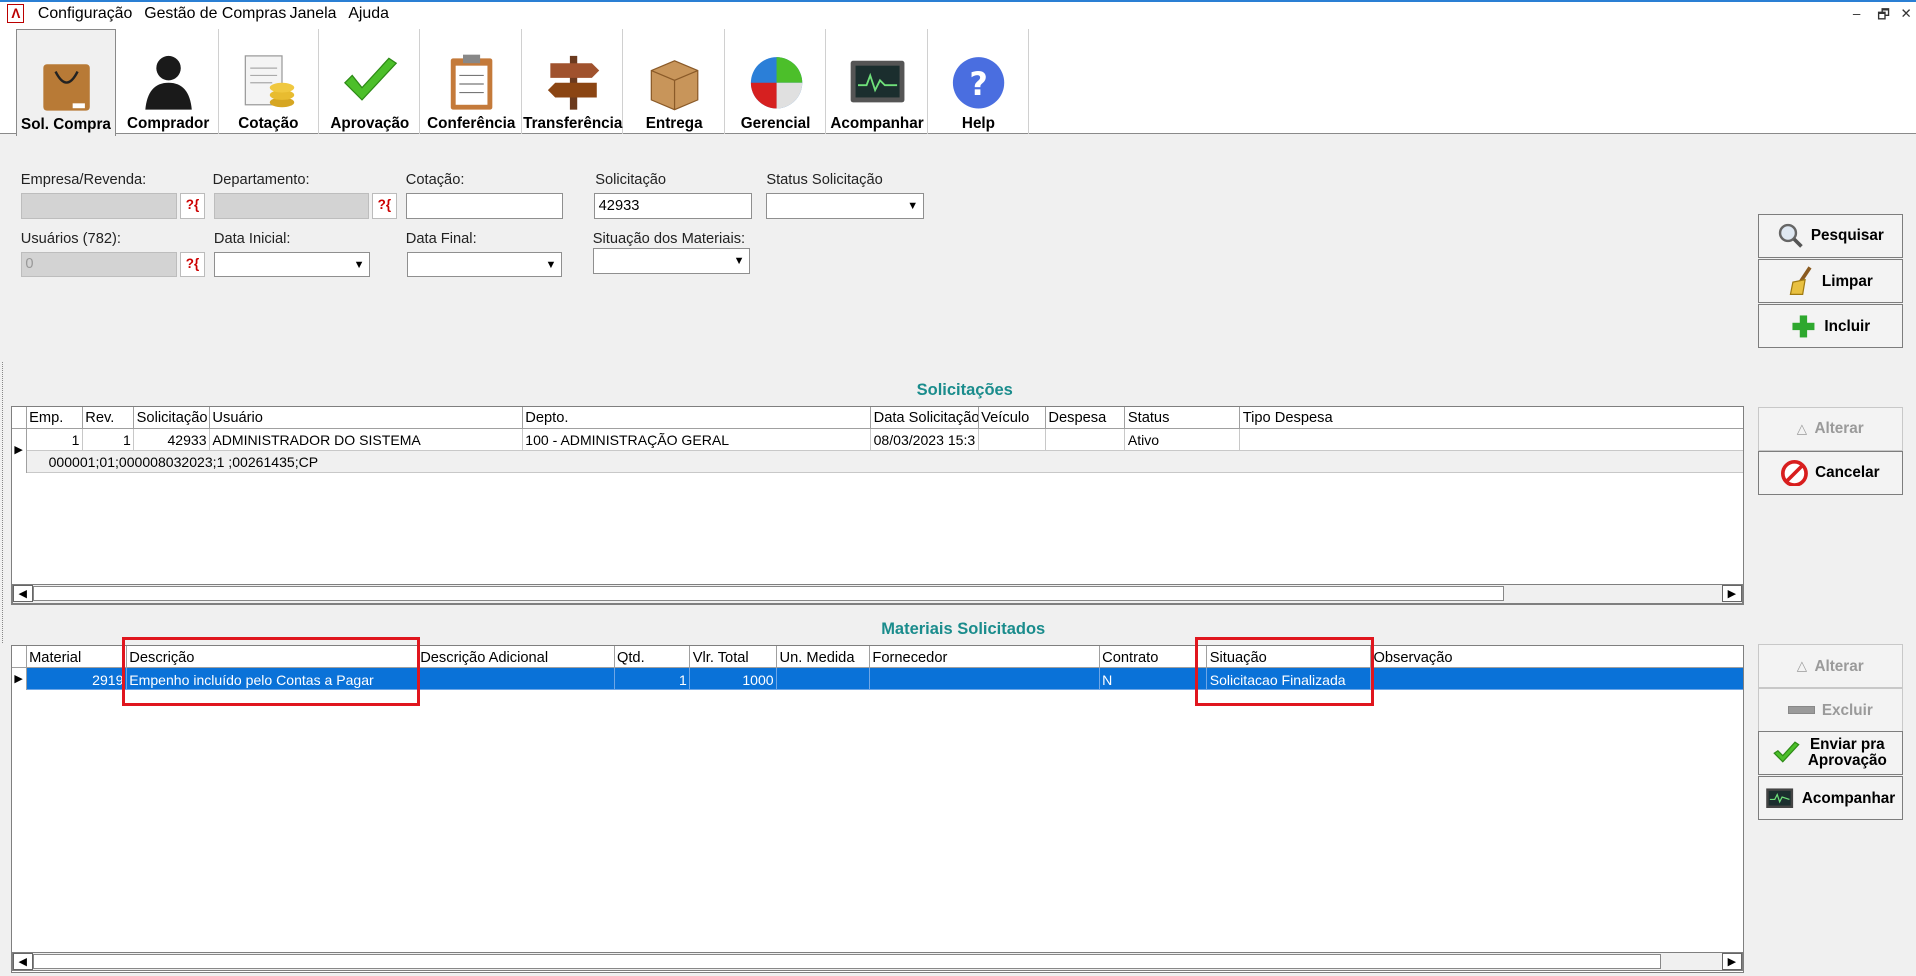  What do you see at coordinates (573, 82) in the screenshot?
I see `tool-transferencia: Transferência` at bounding box center [573, 82].